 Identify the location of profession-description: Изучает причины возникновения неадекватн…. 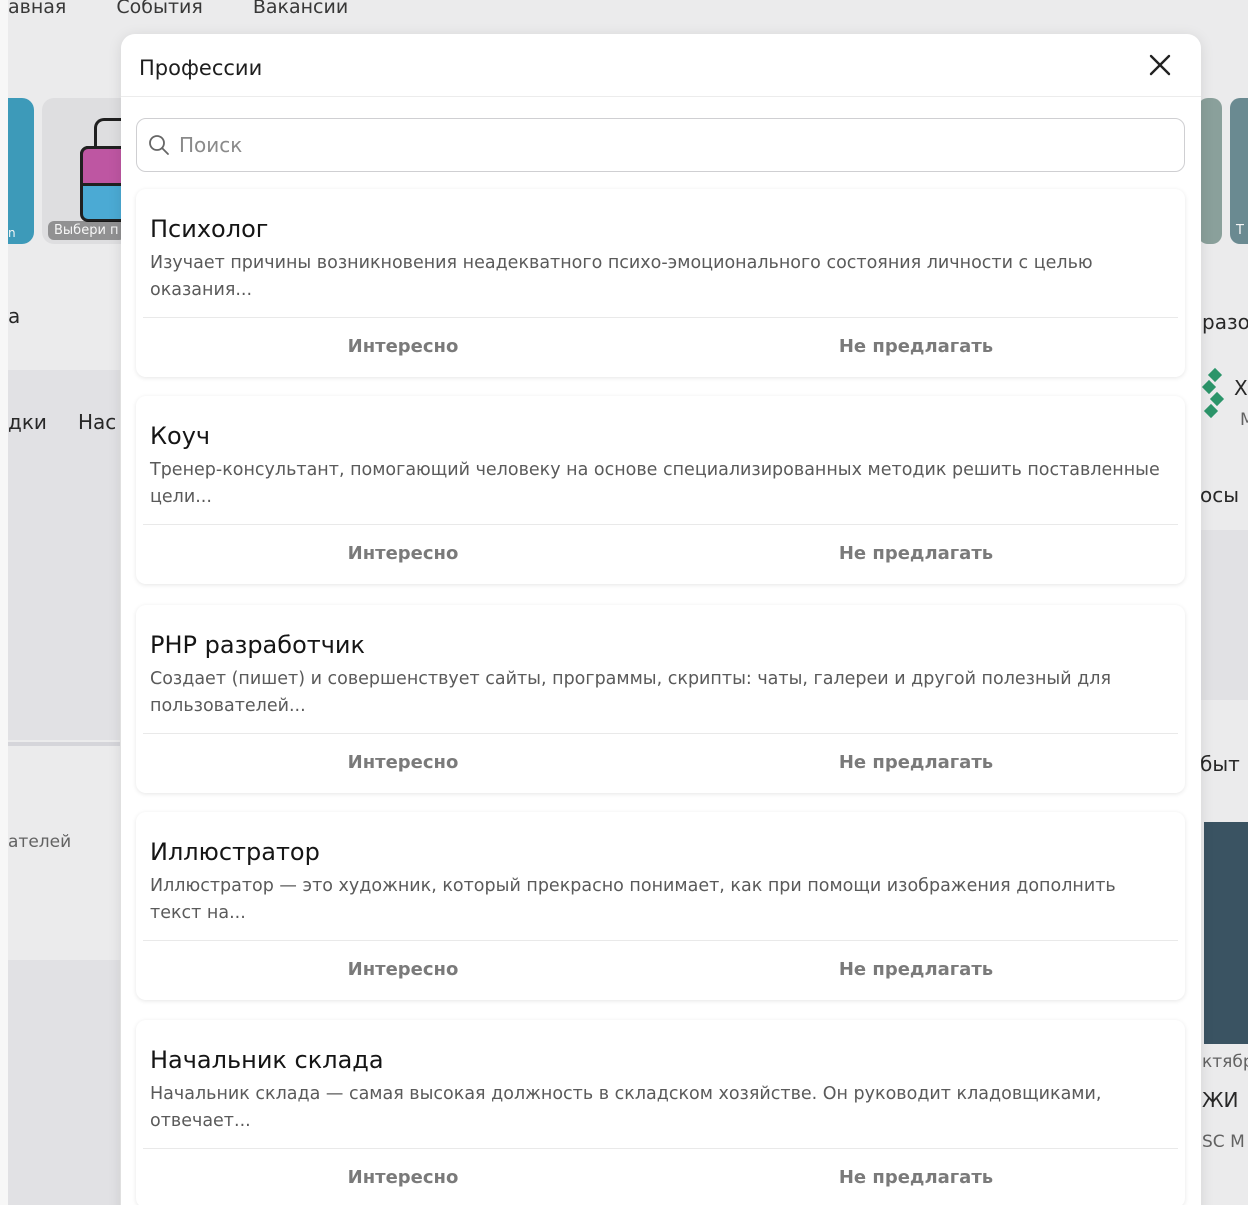
(621, 276).